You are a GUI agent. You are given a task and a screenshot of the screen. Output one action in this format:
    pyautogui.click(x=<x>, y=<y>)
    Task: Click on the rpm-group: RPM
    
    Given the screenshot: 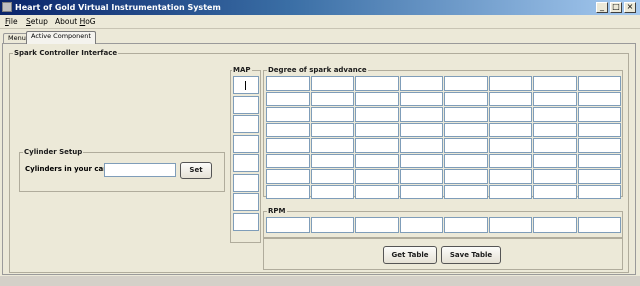 What is the action you would take?
    pyautogui.click(x=443, y=222)
    